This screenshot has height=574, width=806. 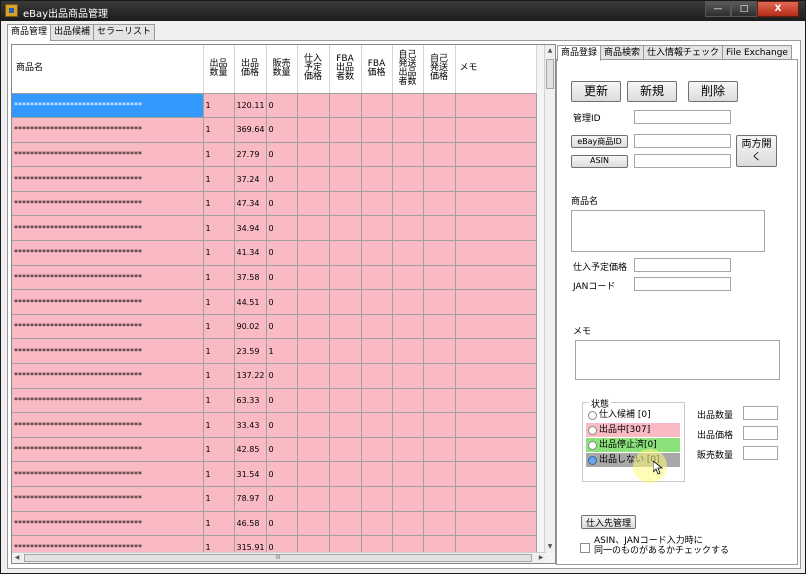 What do you see at coordinates (668, 231) in the screenshot?
I see `product-name-input` at bounding box center [668, 231].